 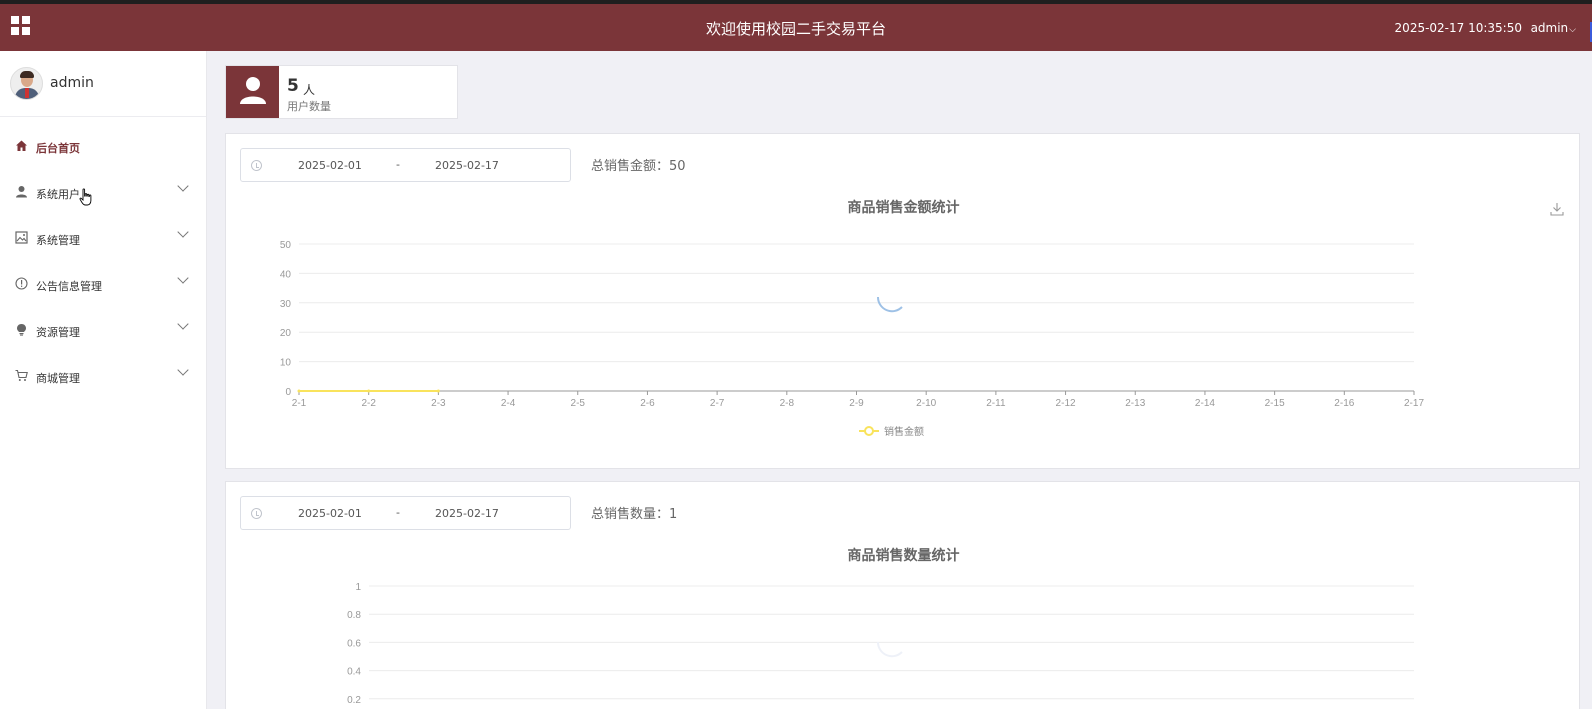 I want to click on datetime-display: 2025-02-17 10:35:50, so click(x=1458, y=28).